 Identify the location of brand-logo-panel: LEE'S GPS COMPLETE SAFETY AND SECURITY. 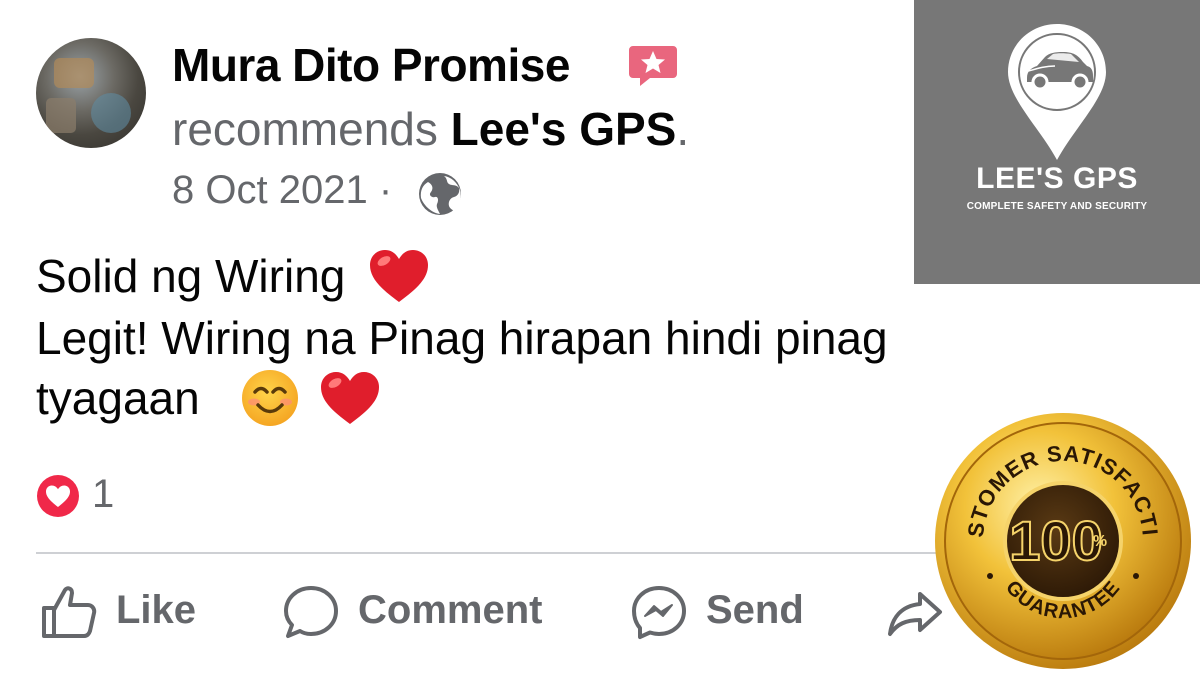
(1057, 142).